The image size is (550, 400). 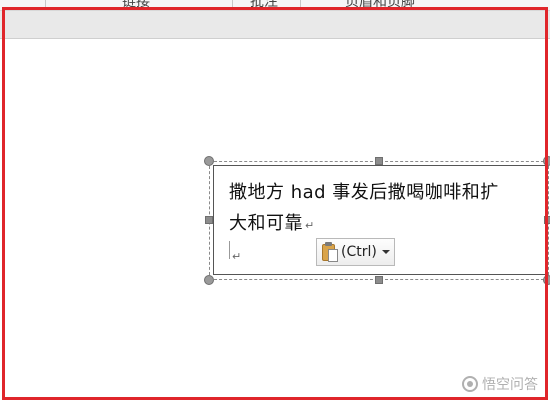 What do you see at coordinates (266, 223) in the screenshot?
I see `textbox-line-2-text: 大和可靠` at bounding box center [266, 223].